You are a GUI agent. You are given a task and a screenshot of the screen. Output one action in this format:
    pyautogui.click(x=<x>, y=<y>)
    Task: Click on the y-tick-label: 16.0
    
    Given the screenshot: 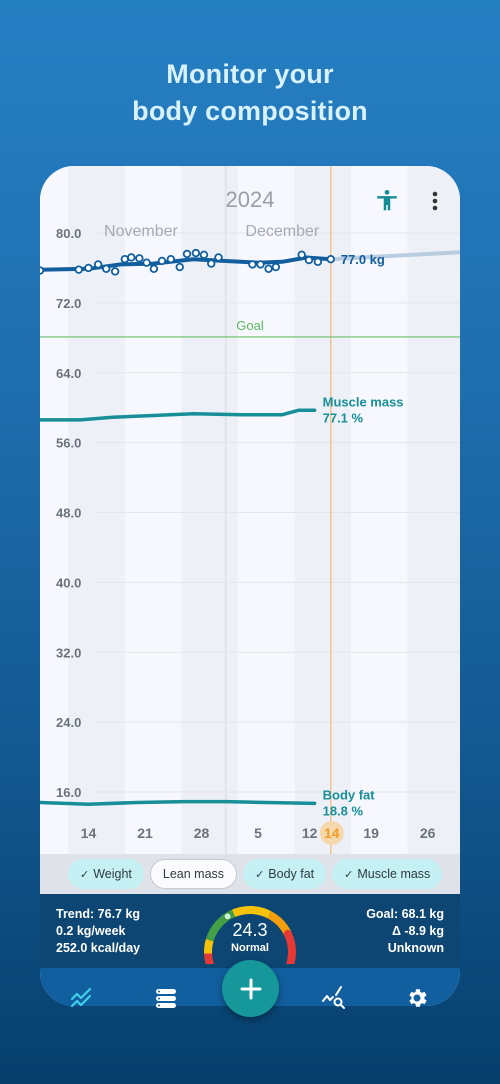 What is the action you would take?
    pyautogui.click(x=68, y=792)
    